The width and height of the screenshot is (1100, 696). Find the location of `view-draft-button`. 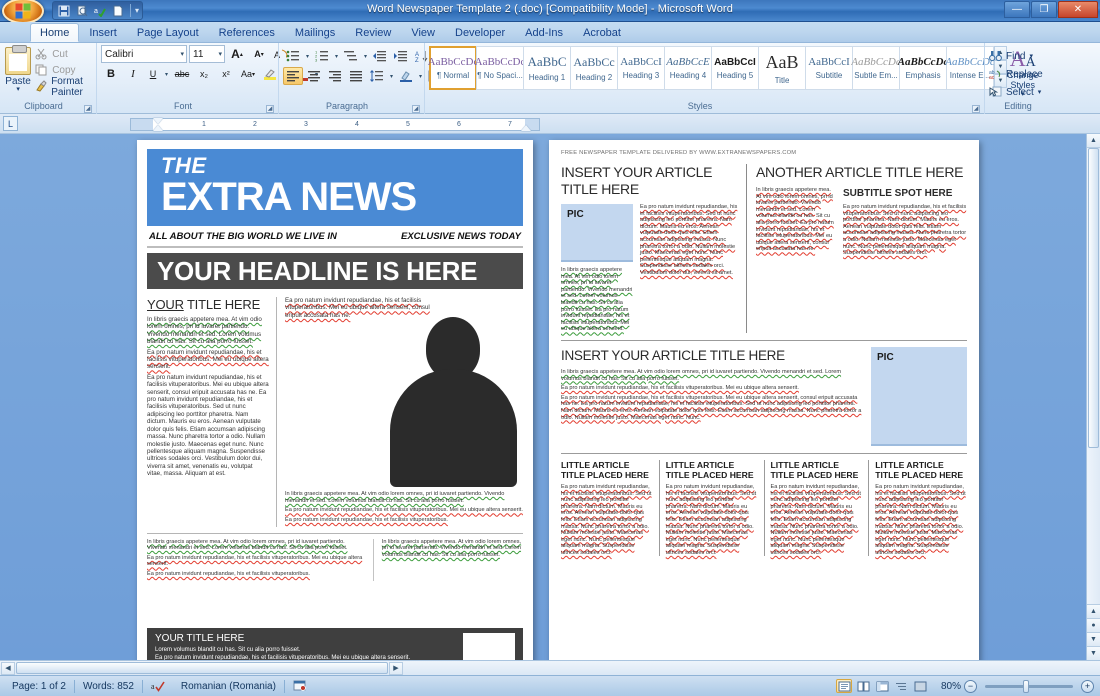

view-draft-button is located at coordinates (920, 686).